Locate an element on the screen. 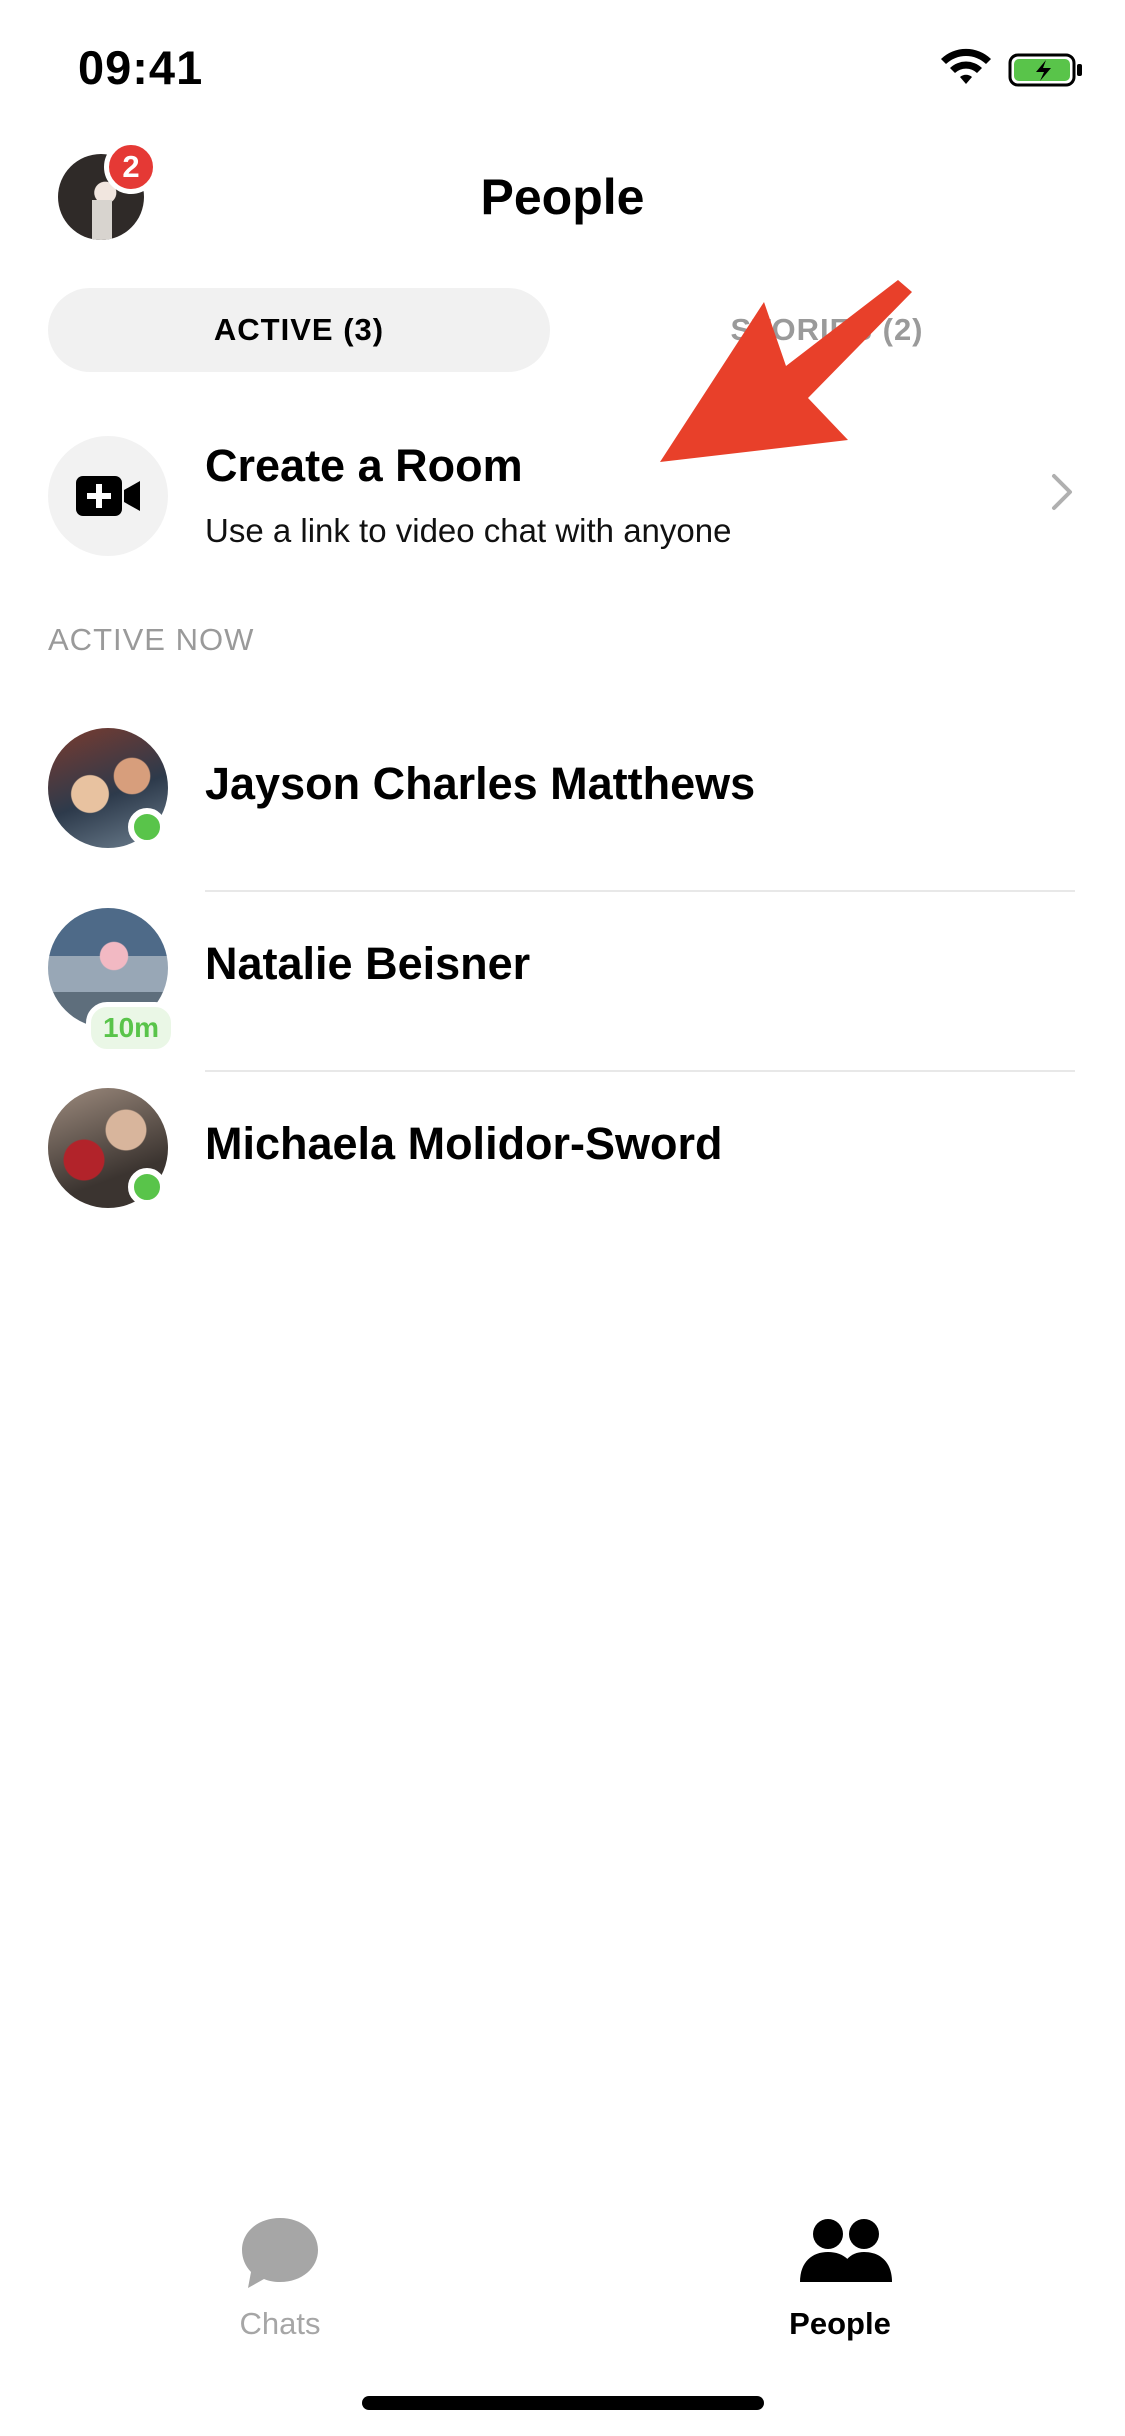  wifi-icon is located at coordinates (966, 66).